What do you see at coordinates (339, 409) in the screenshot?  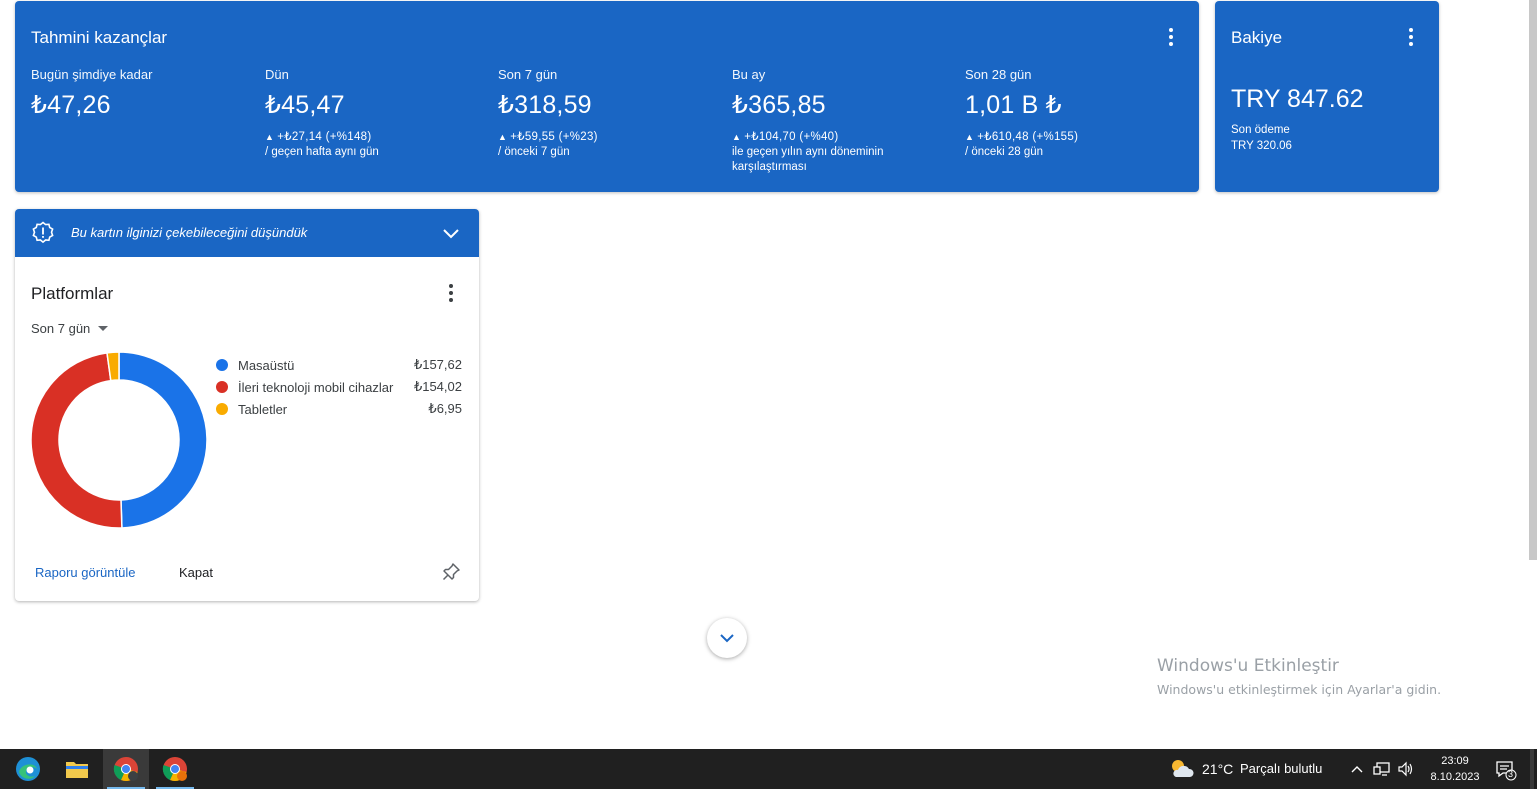 I see `legend-item-tablets: Tabletler ₺6,95` at bounding box center [339, 409].